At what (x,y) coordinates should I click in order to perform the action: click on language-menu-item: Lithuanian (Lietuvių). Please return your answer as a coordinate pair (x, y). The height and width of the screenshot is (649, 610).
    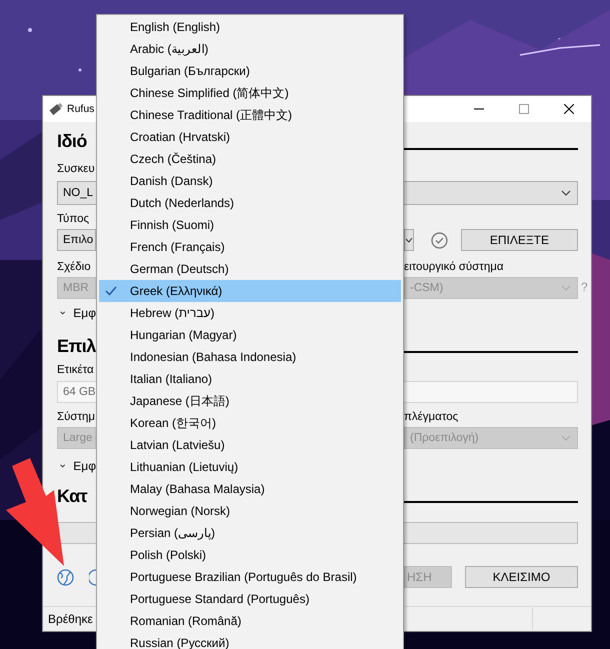
    Looking at the image, I should click on (250, 467).